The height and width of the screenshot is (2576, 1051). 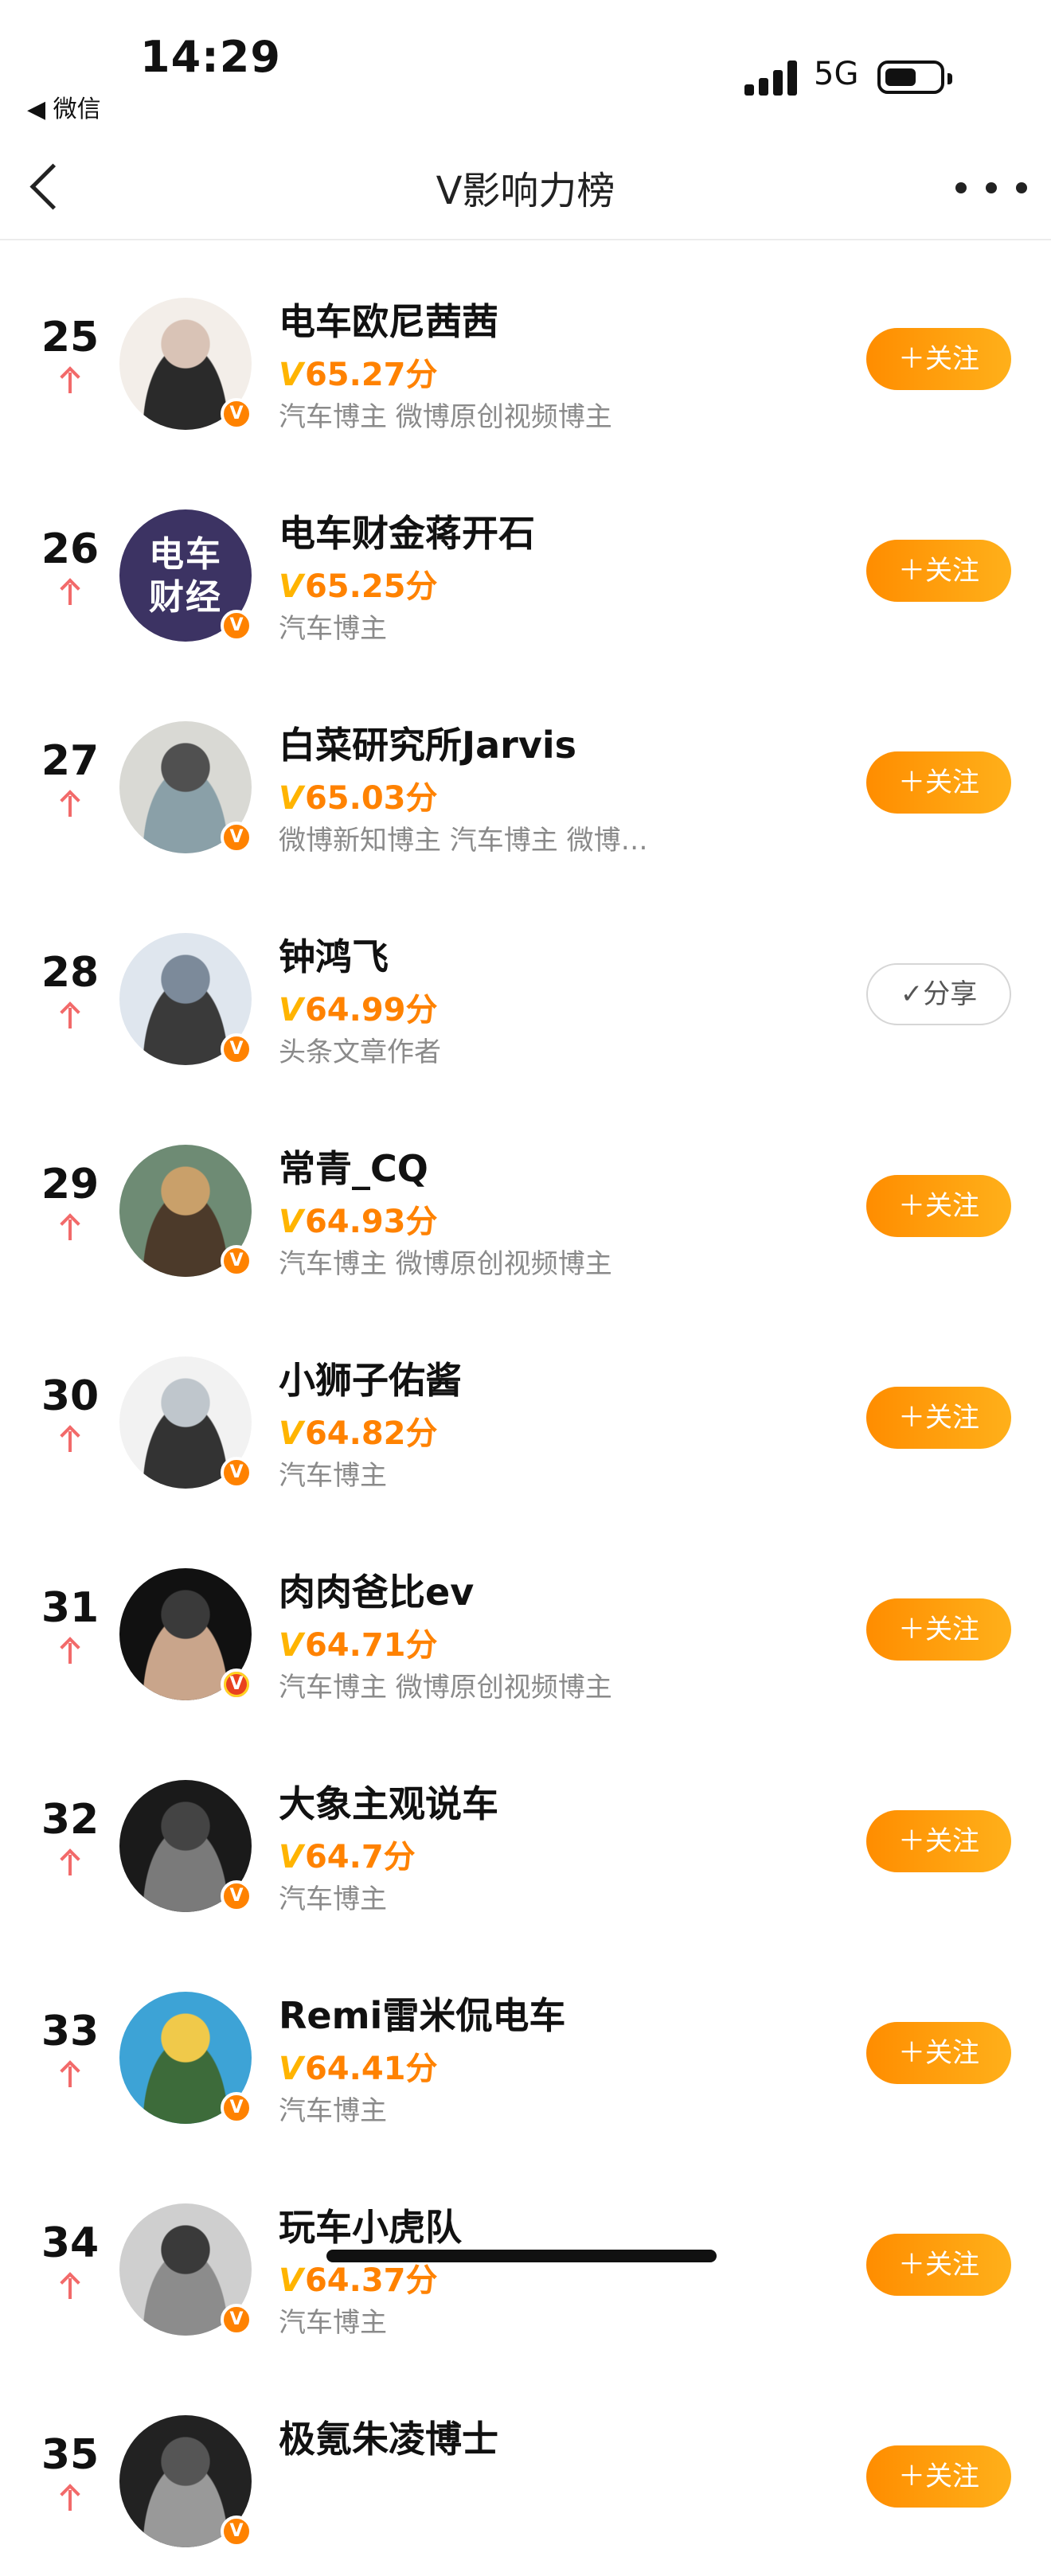 I want to click on score-value: 64.99分, so click(x=371, y=1010).